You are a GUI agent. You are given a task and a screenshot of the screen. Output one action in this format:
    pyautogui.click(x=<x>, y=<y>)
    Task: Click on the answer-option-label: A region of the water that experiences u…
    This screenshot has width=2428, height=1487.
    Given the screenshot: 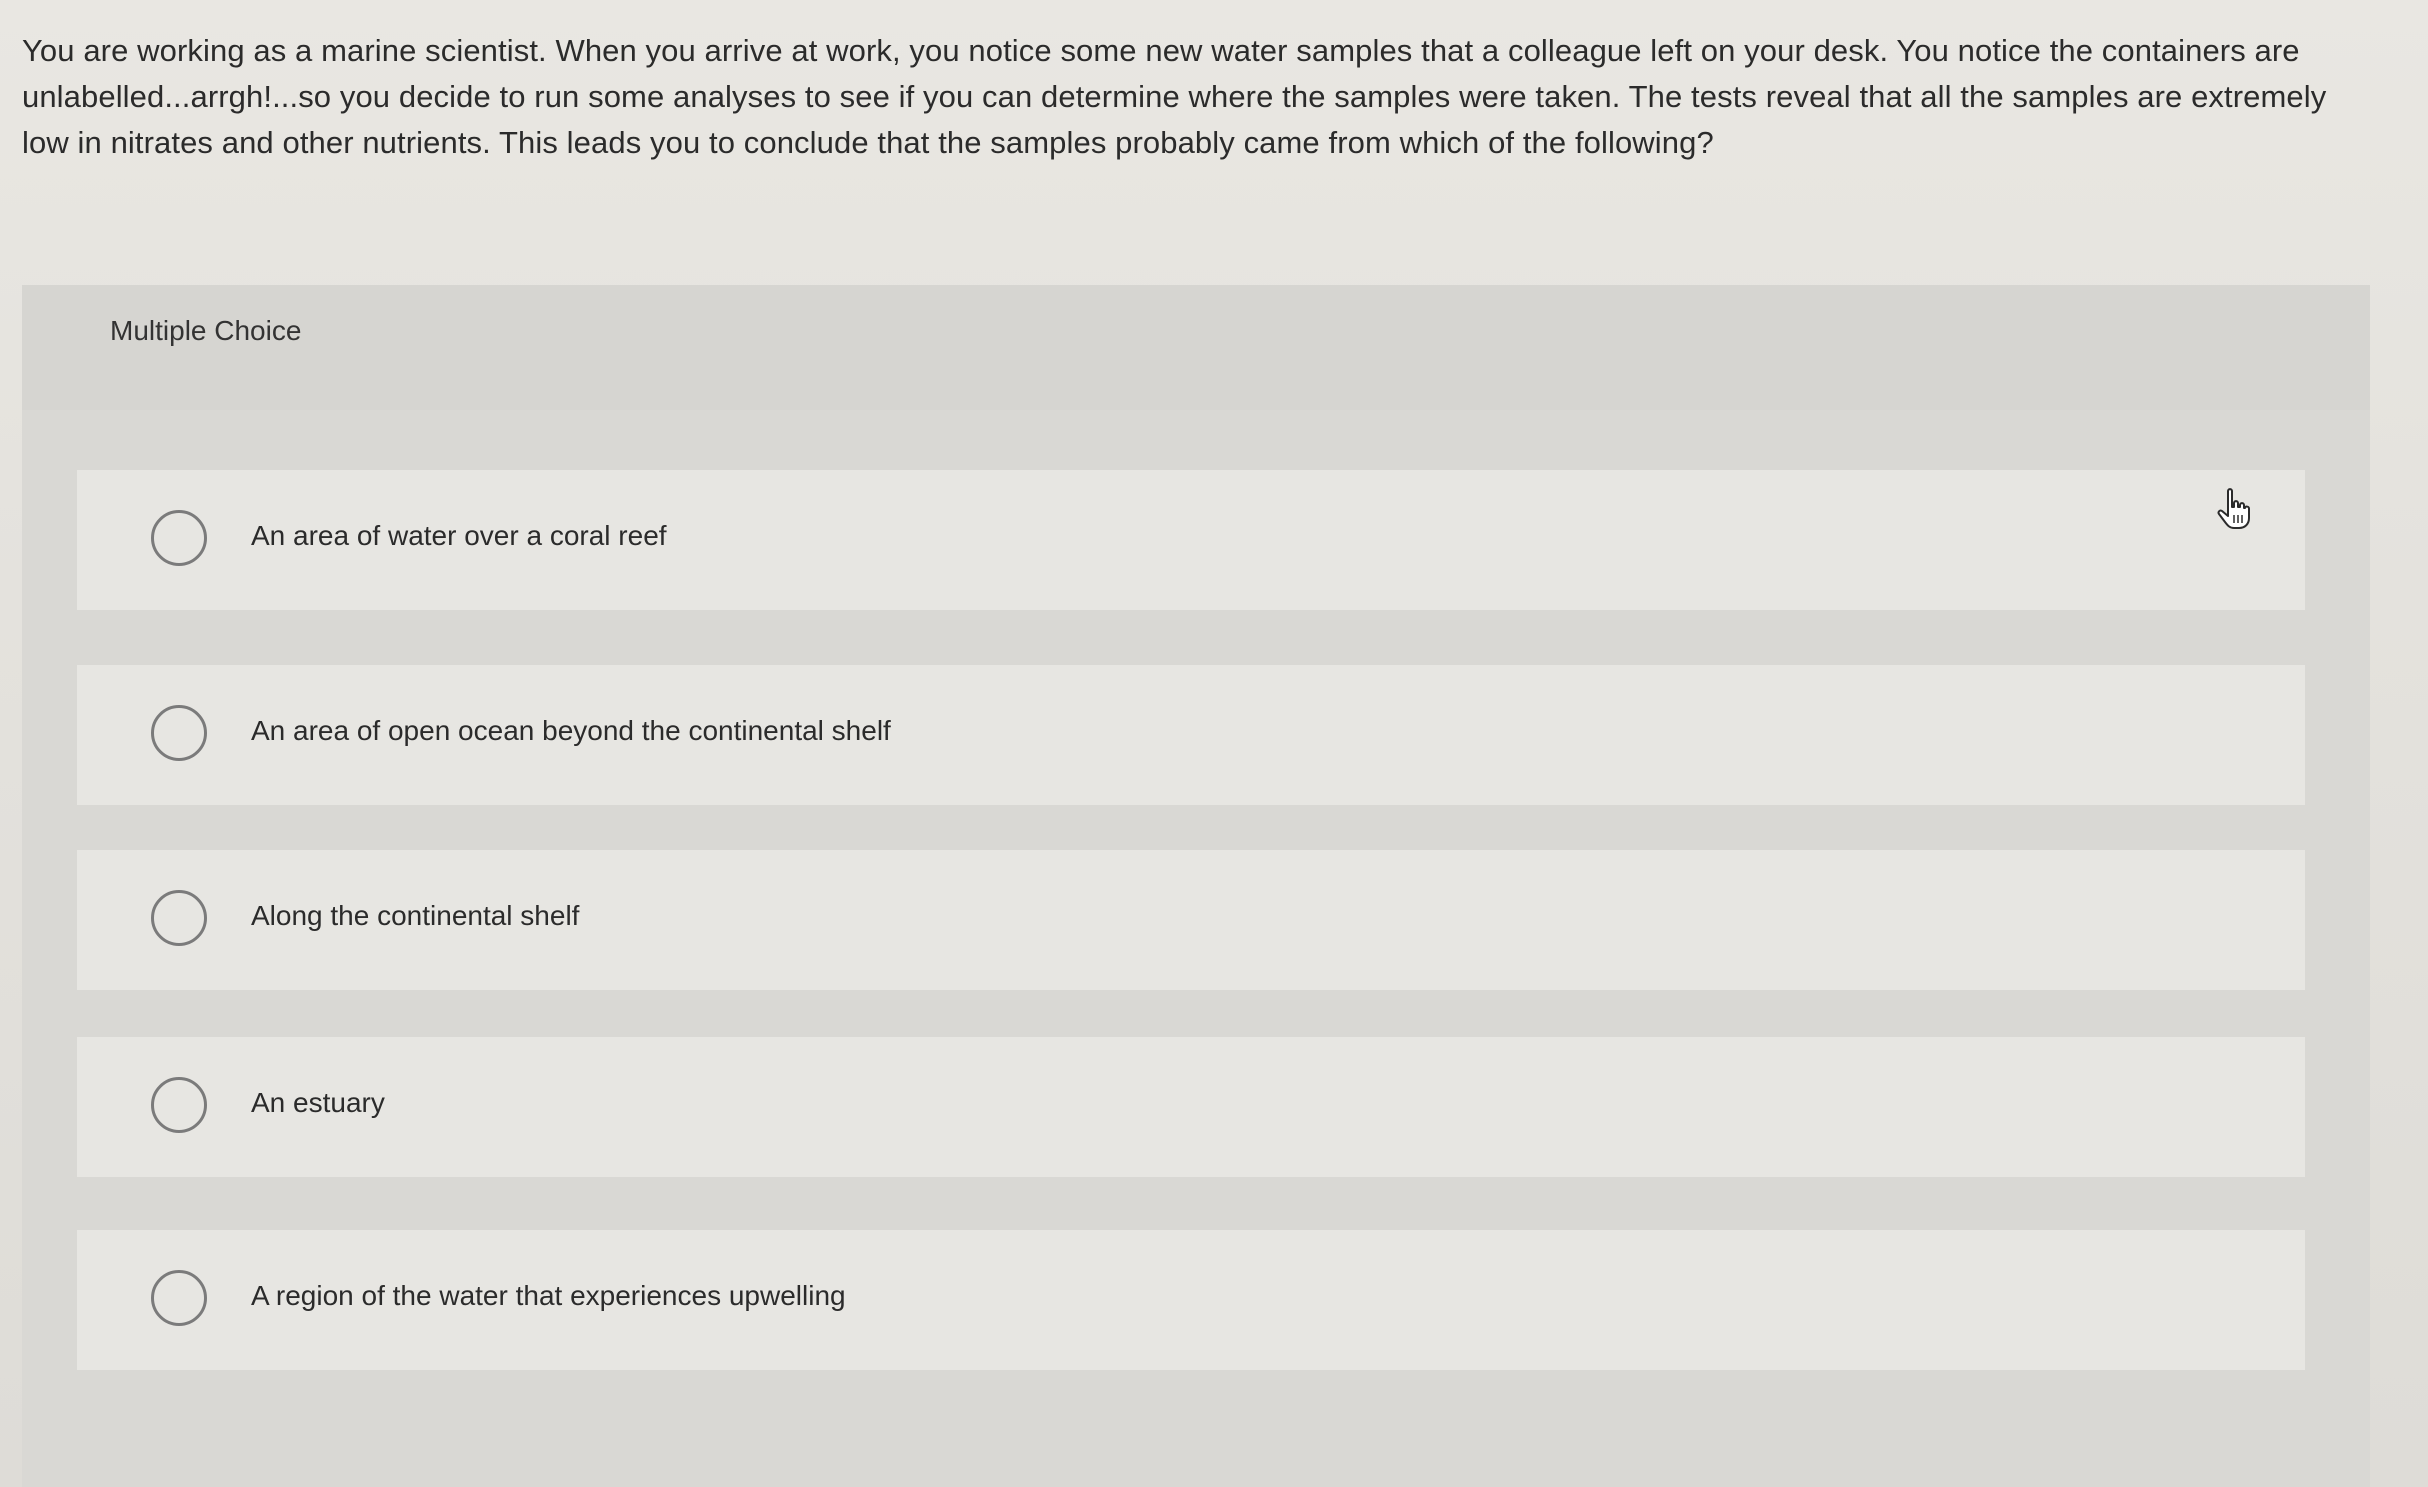 What is the action you would take?
    pyautogui.click(x=548, y=1295)
    